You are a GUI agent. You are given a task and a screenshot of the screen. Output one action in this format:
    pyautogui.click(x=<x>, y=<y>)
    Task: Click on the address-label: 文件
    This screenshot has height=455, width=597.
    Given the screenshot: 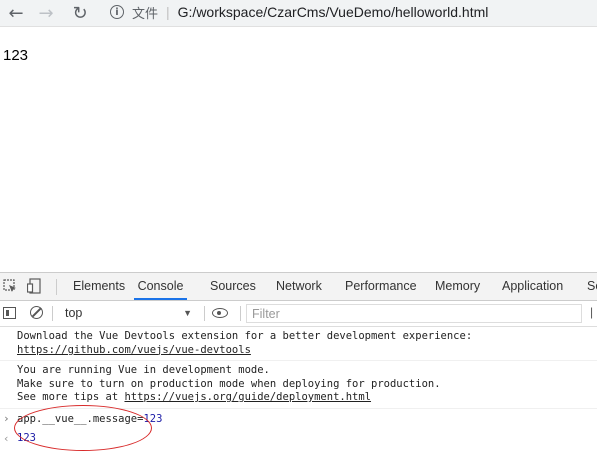 What is the action you would take?
    pyautogui.click(x=145, y=14)
    